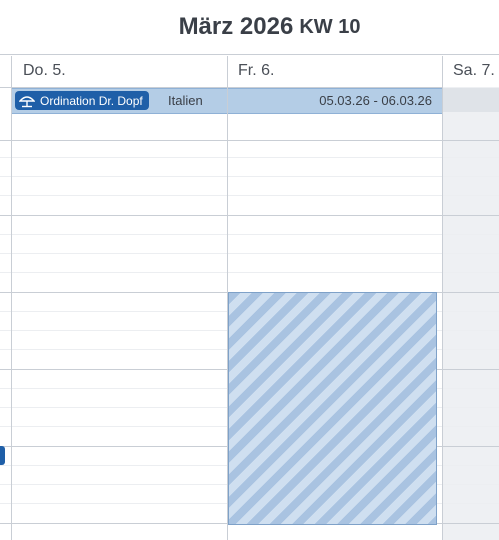 This screenshot has height=540, width=499. What do you see at coordinates (2, 455) in the screenshot?
I see `current-time-marker` at bounding box center [2, 455].